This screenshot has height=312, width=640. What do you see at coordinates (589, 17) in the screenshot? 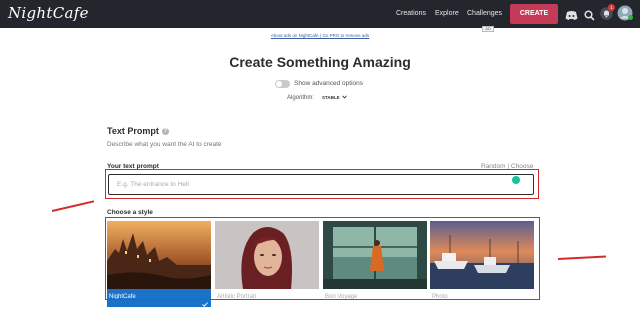
I see `search-icon` at bounding box center [589, 17].